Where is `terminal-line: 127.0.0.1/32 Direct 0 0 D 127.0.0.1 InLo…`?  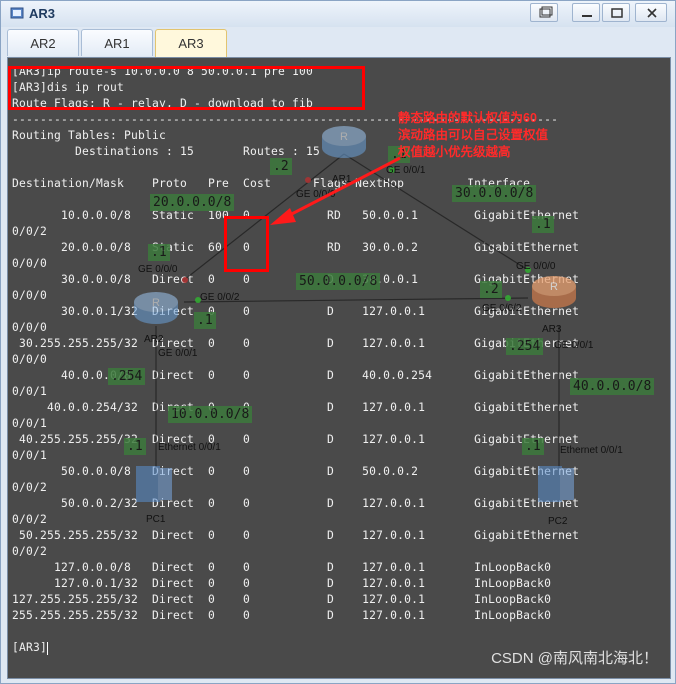 terminal-line: 127.0.0.1/32 Direct 0 0 D 127.0.0.1 InLo… is located at coordinates (282, 583).